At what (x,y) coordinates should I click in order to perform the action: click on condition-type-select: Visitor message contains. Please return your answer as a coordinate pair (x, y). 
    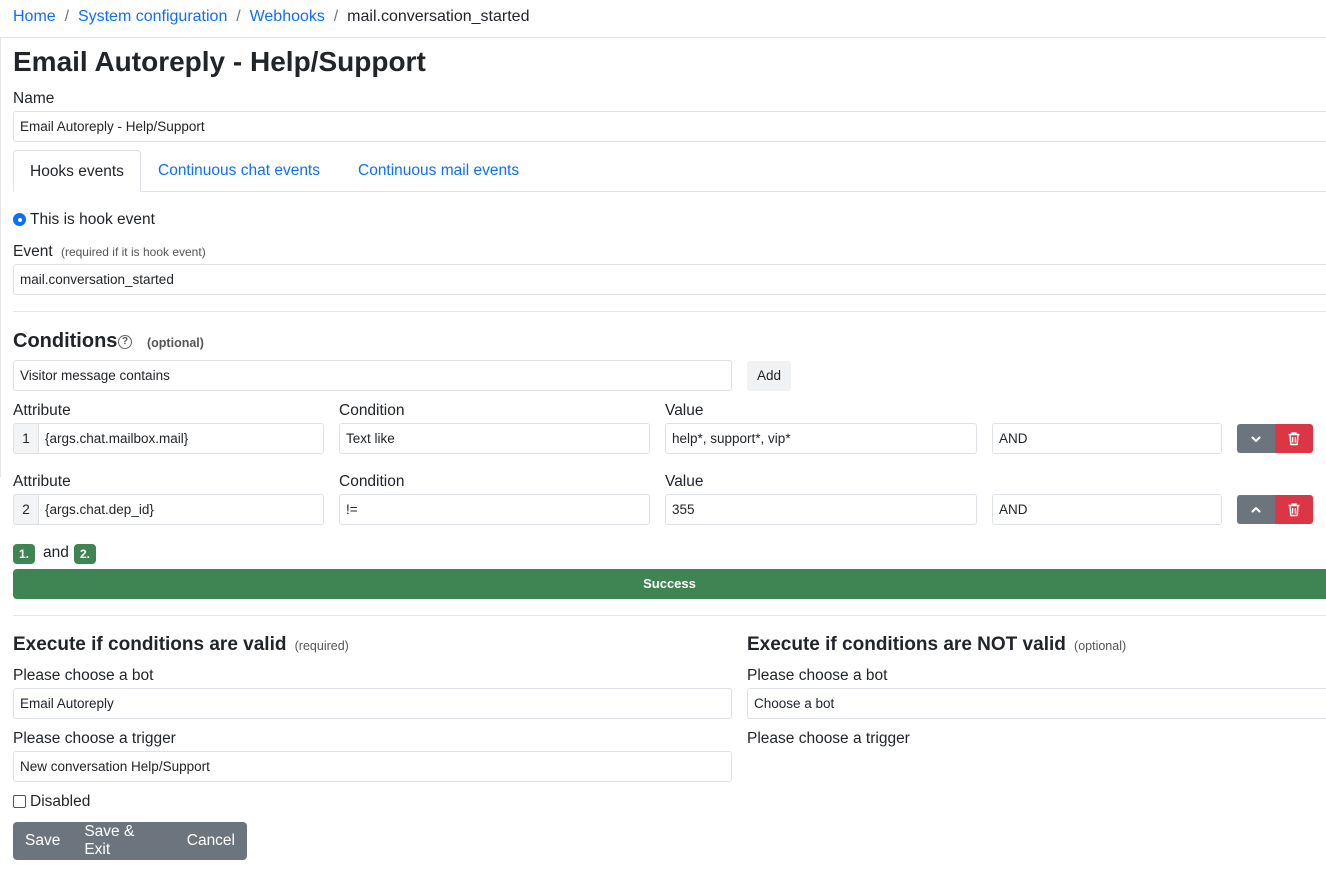
    Looking at the image, I should click on (372, 375).